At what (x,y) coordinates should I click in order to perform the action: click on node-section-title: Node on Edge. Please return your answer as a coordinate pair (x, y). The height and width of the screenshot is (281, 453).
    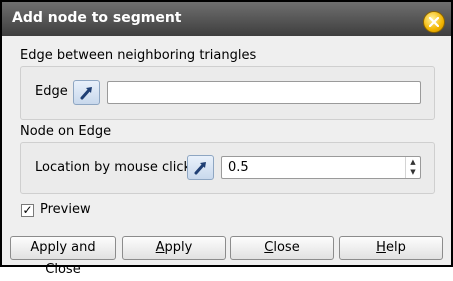
    Looking at the image, I should click on (66, 131).